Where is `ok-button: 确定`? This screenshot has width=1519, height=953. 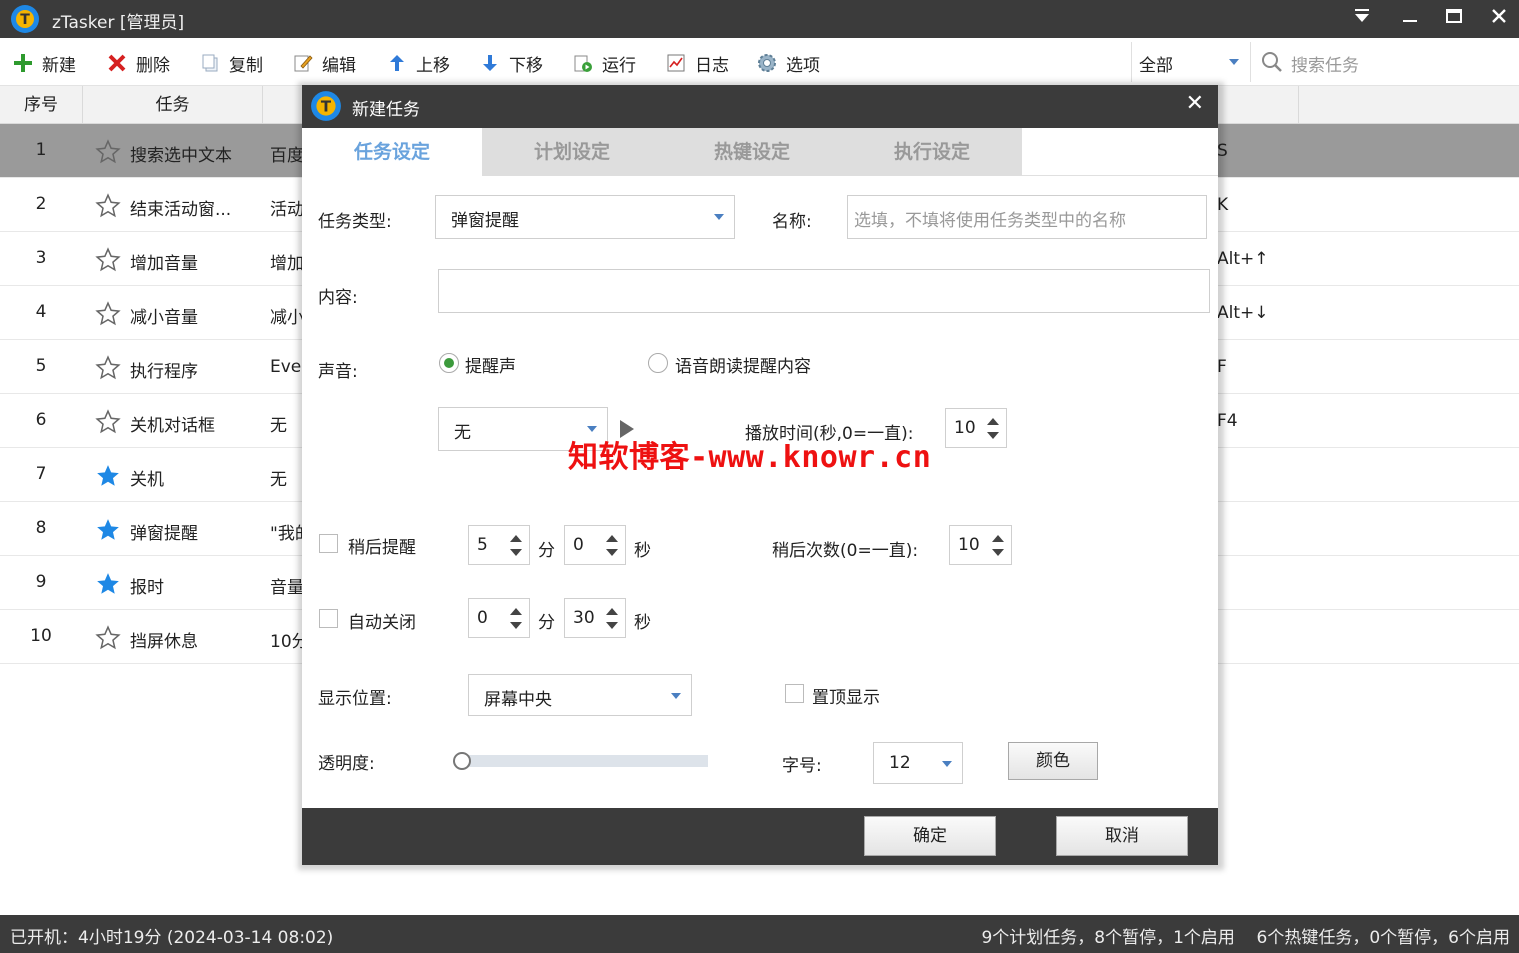
ok-button: 确定 is located at coordinates (930, 836).